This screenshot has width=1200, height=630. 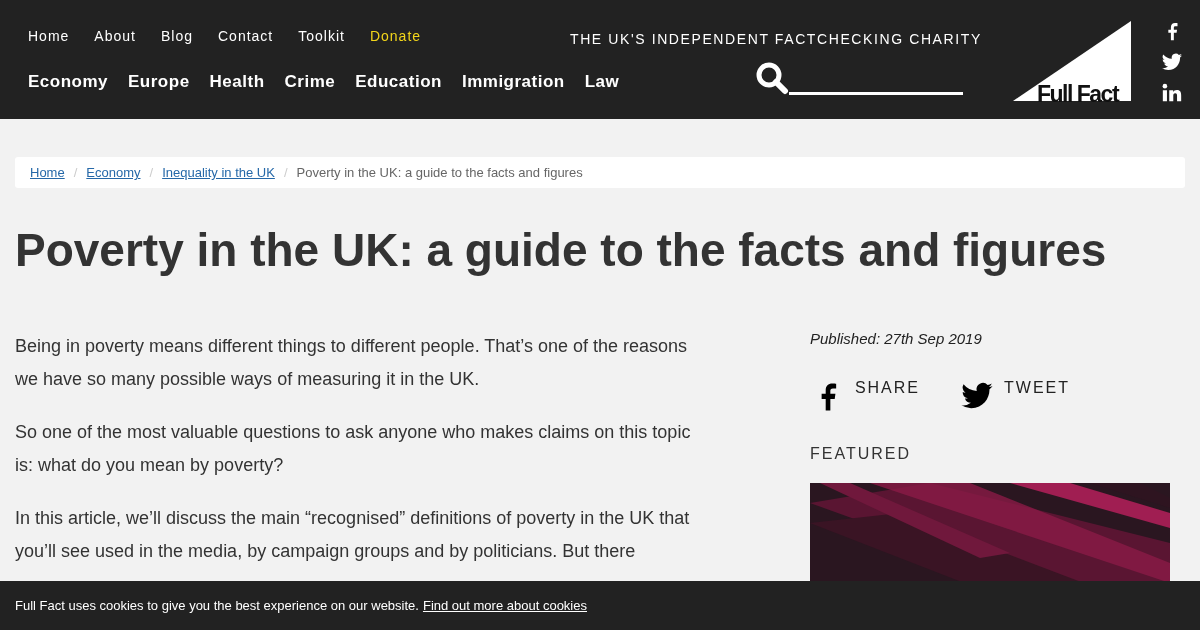 What do you see at coordinates (395, 36) in the screenshot?
I see `nav-link: Donate` at bounding box center [395, 36].